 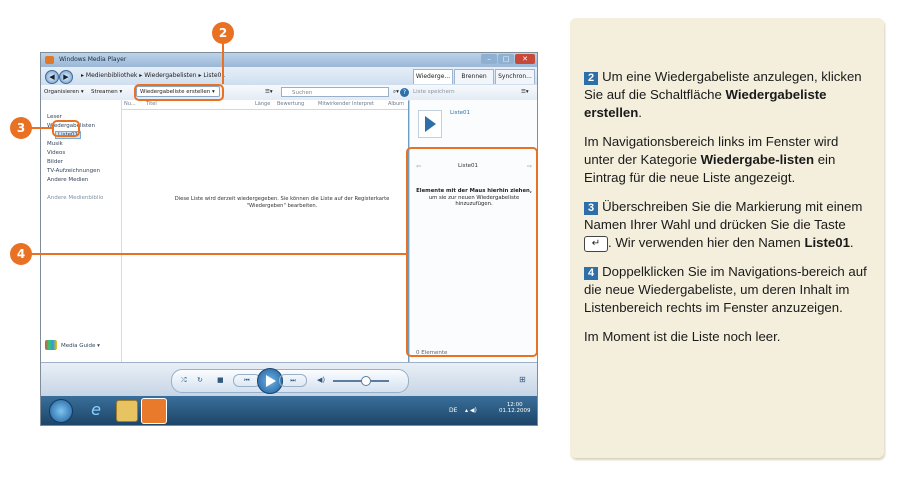 What do you see at coordinates (49, 60) in the screenshot?
I see `wmp-logo-icon` at bounding box center [49, 60].